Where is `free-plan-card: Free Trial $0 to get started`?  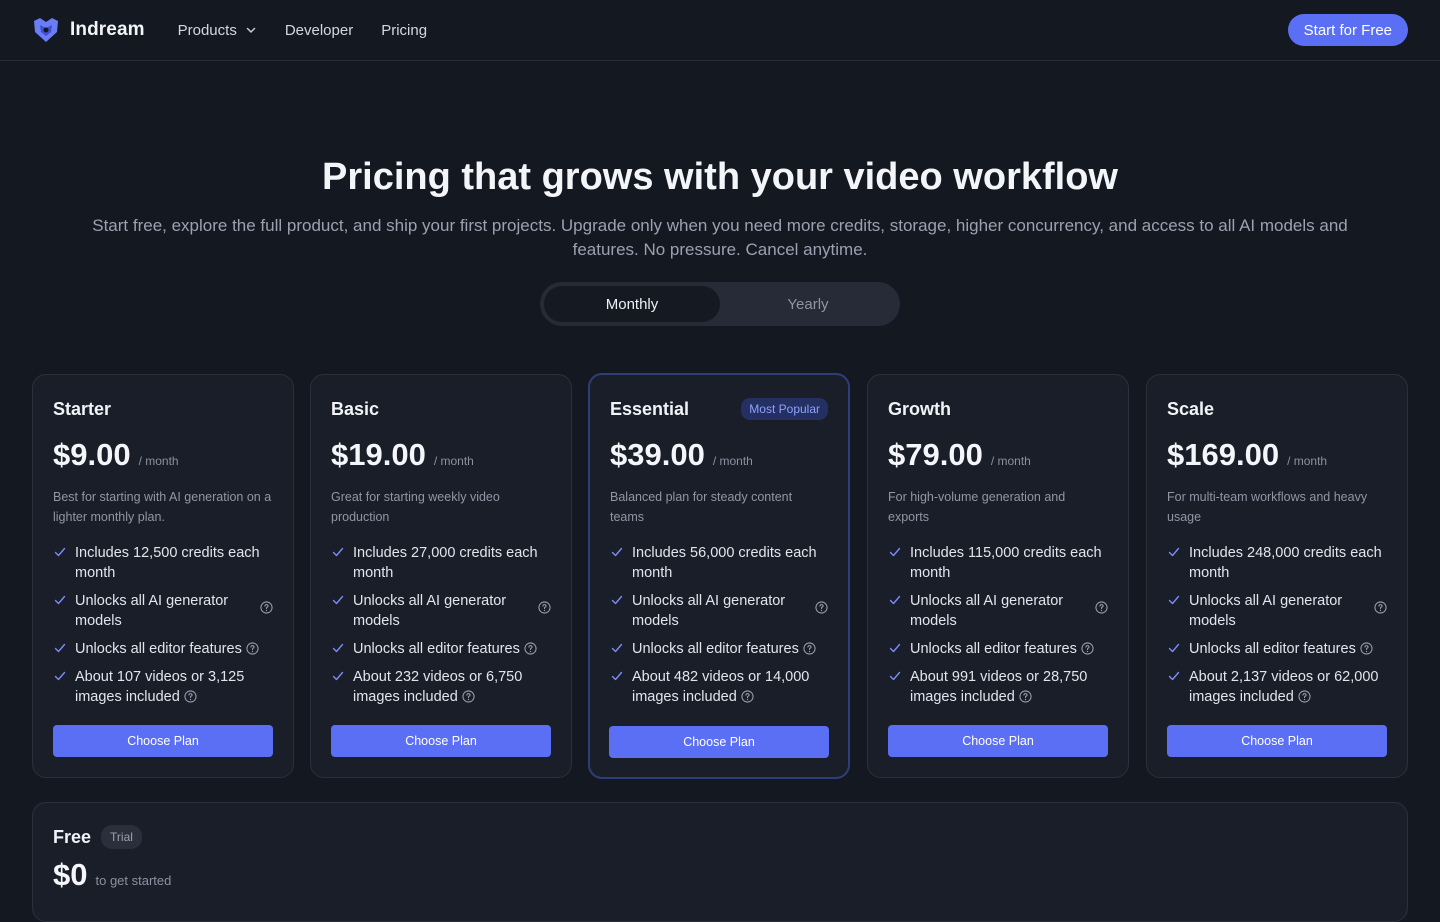
free-plan-card: Free Trial $0 to get started is located at coordinates (720, 862).